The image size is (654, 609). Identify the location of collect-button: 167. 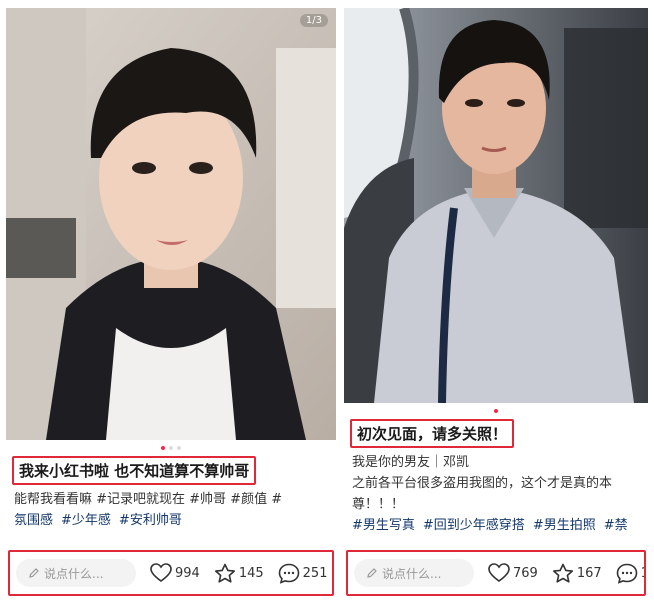
(577, 573).